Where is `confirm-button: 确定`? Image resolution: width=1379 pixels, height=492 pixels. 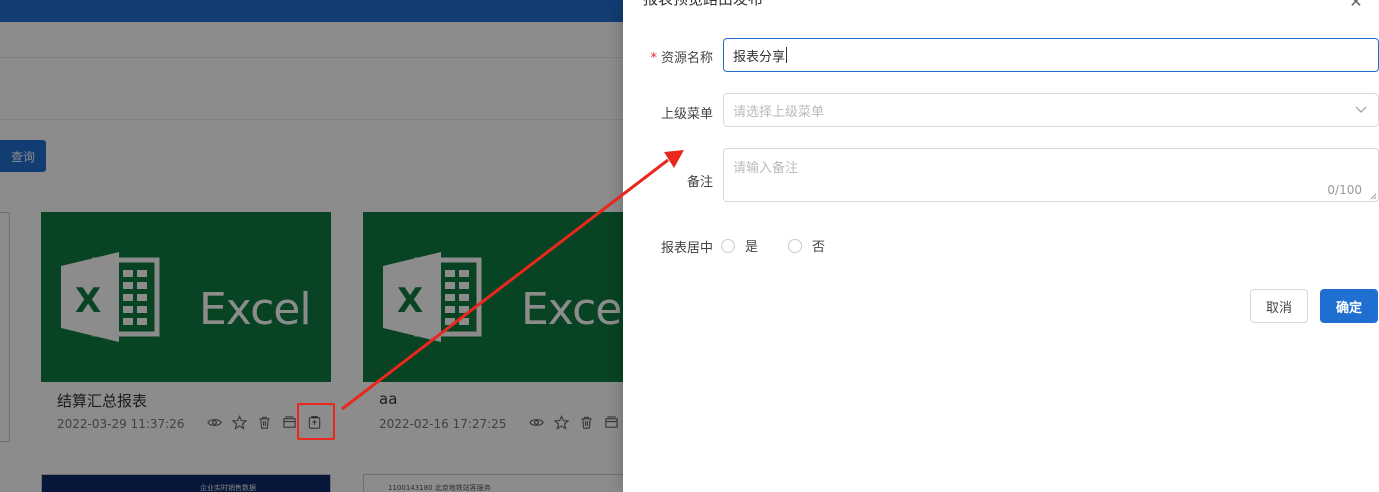
confirm-button: 确定 is located at coordinates (1349, 306).